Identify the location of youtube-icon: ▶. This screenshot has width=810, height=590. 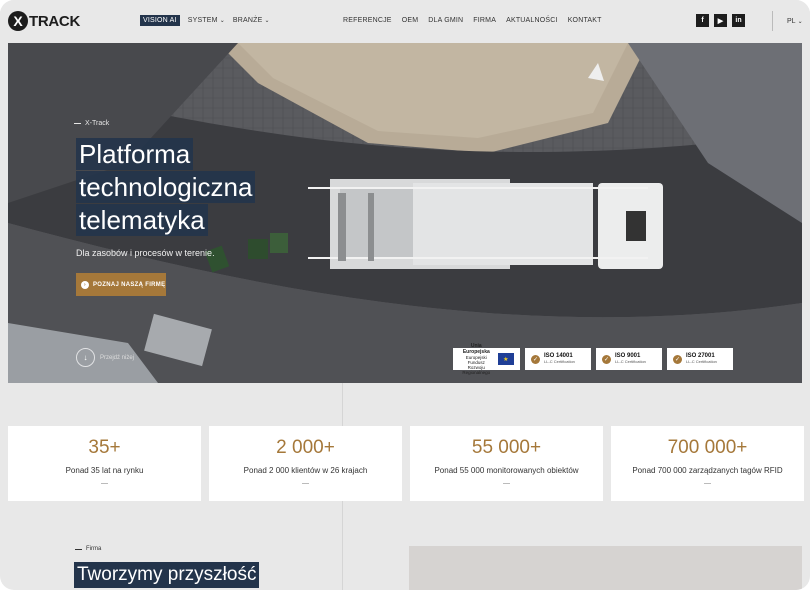
(720, 20).